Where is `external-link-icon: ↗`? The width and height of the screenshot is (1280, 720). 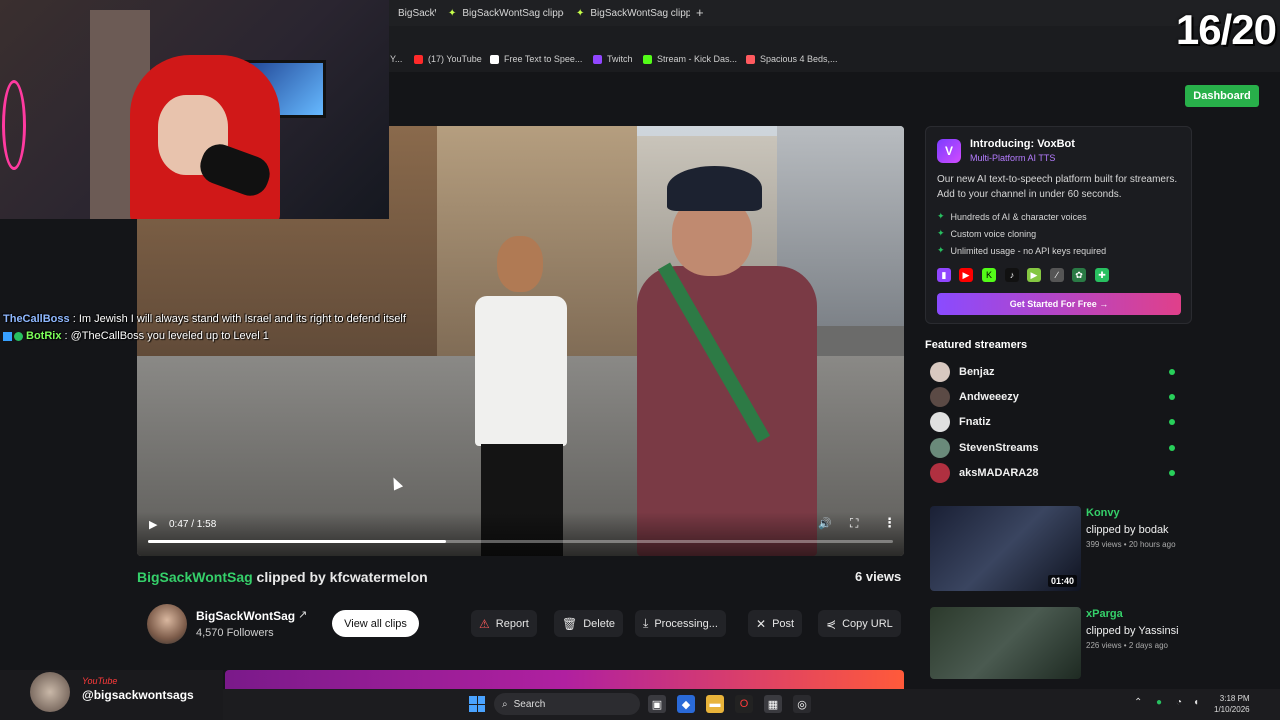
external-link-icon: ↗ is located at coordinates (302, 614).